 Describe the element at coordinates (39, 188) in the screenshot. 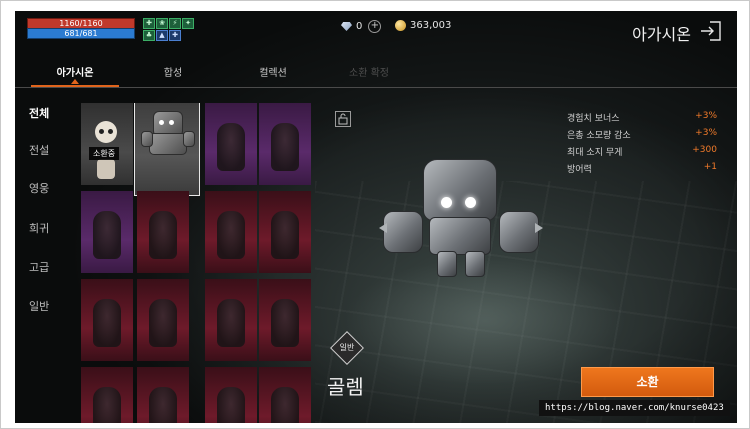

I see `category-hero: 영웅` at that location.